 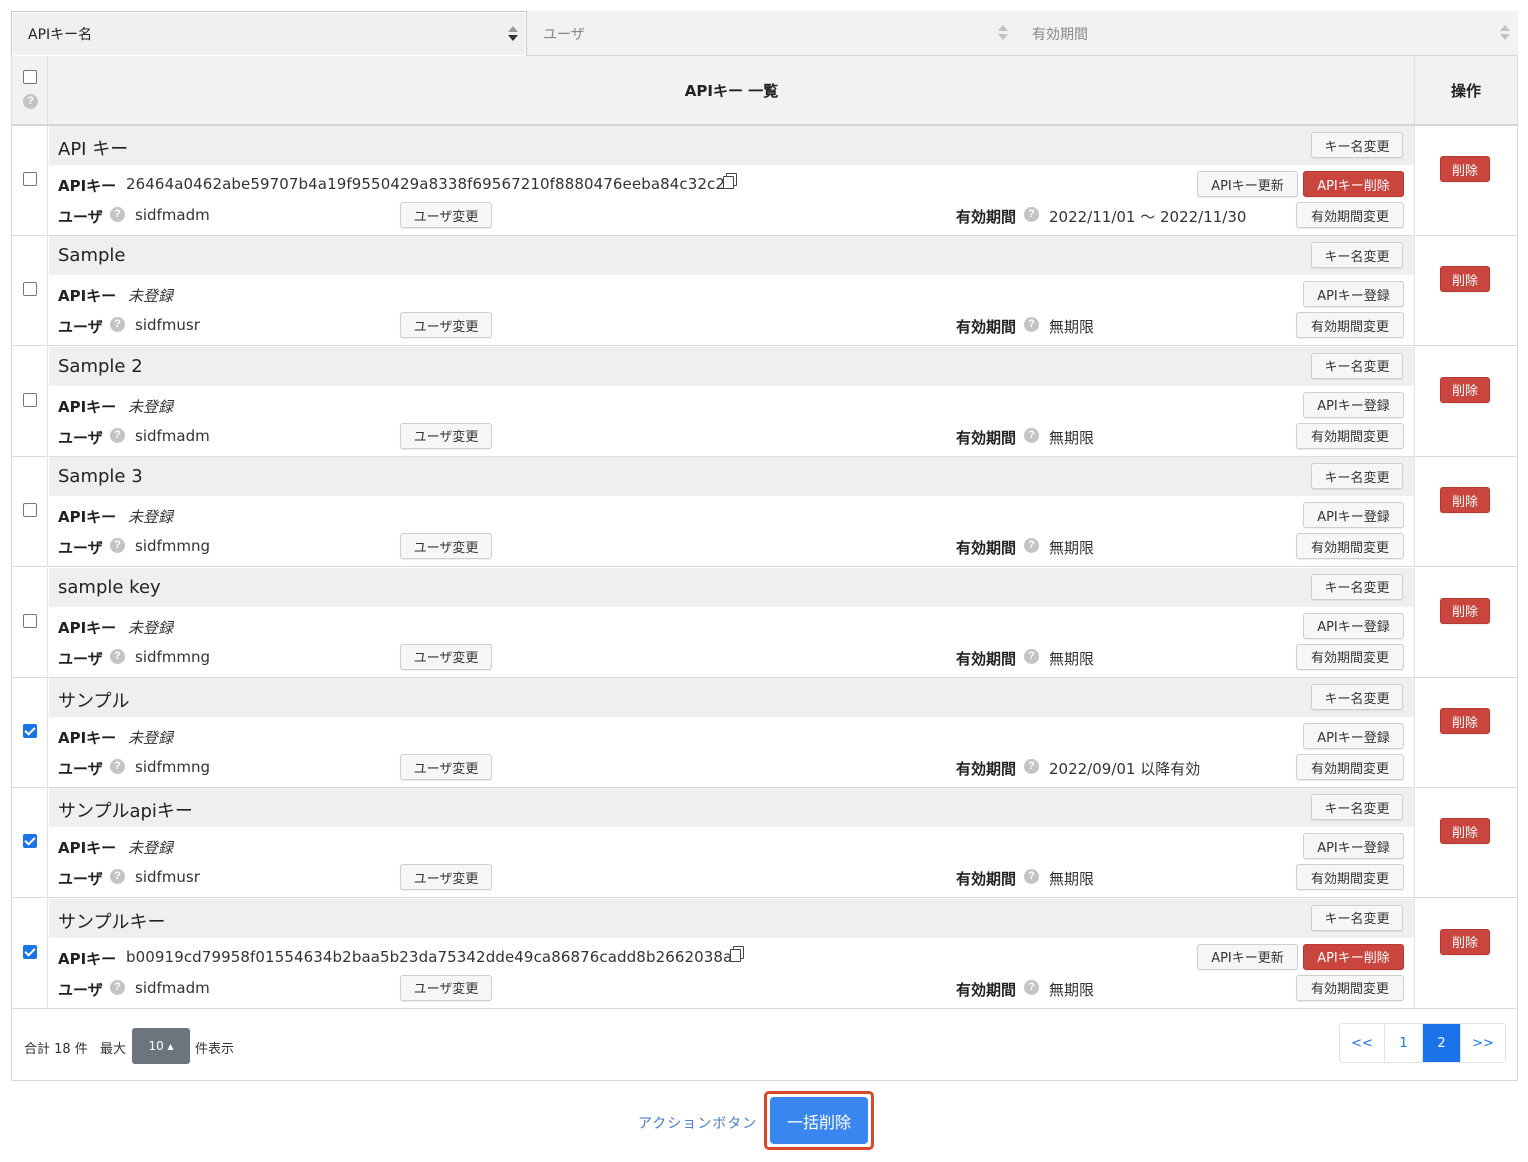 What do you see at coordinates (731, 145) in the screenshot?
I see `key-name-bar: API キー キー名変更` at bounding box center [731, 145].